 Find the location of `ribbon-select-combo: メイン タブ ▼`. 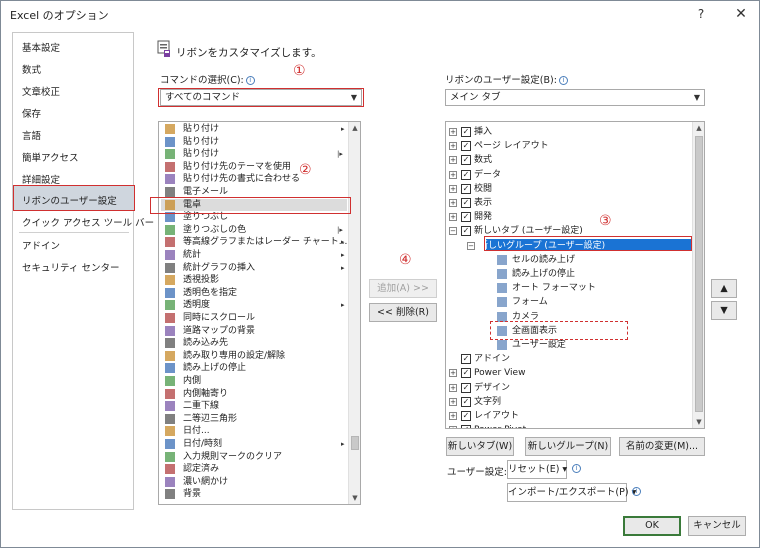

ribbon-select-combo: メイン タブ ▼ is located at coordinates (575, 97).